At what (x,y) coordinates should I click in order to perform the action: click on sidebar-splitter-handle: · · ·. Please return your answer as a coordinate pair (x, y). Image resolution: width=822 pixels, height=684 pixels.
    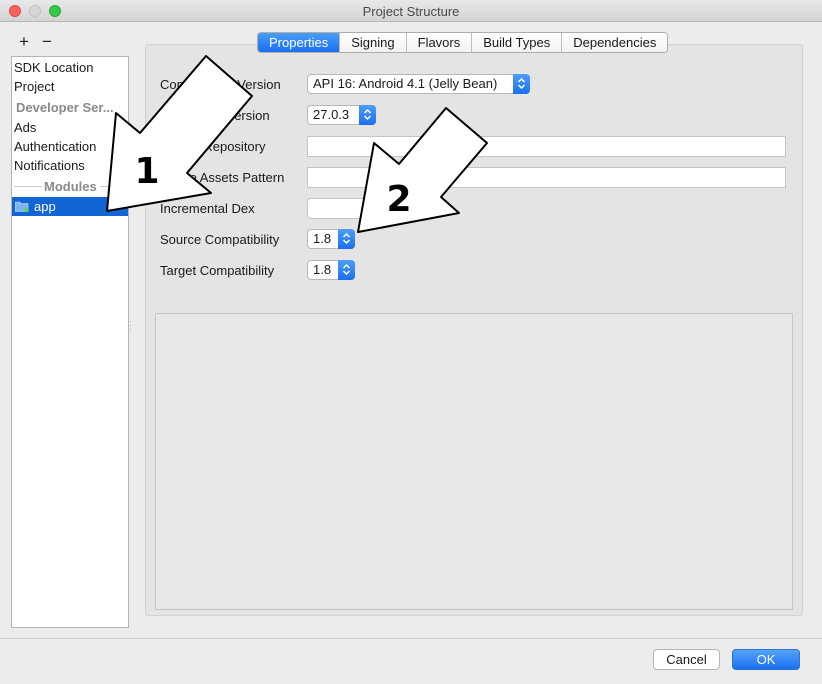
    Looking at the image, I should click on (131, 326).